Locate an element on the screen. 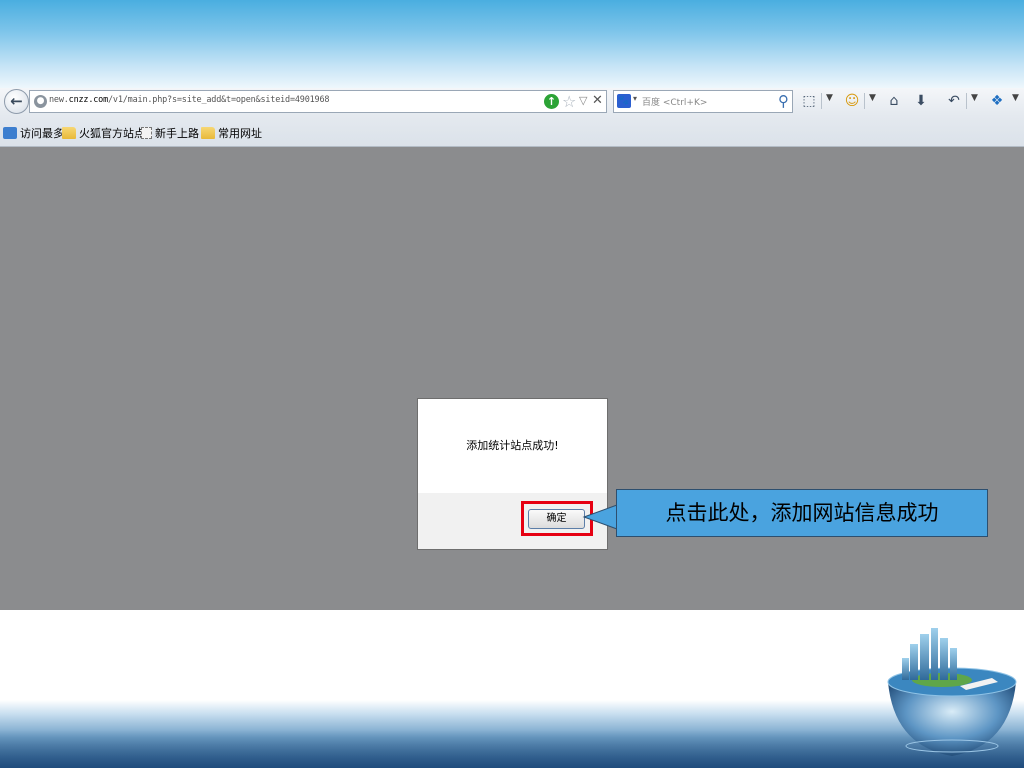  smiley-icon: ☺ is located at coordinates (852, 101).